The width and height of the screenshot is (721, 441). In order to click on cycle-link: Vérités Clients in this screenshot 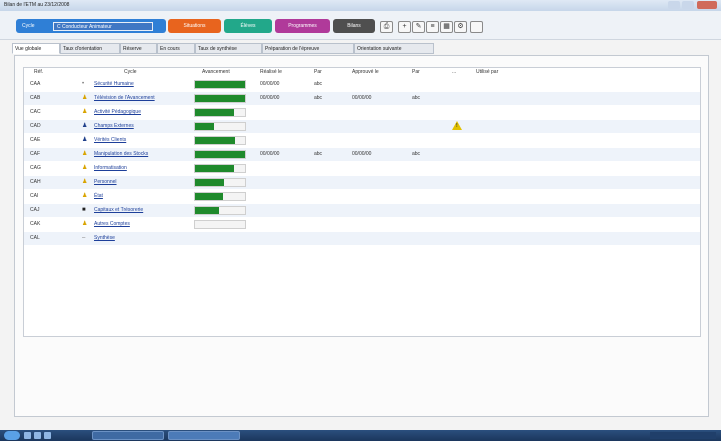, I will do `click(110, 140)`.